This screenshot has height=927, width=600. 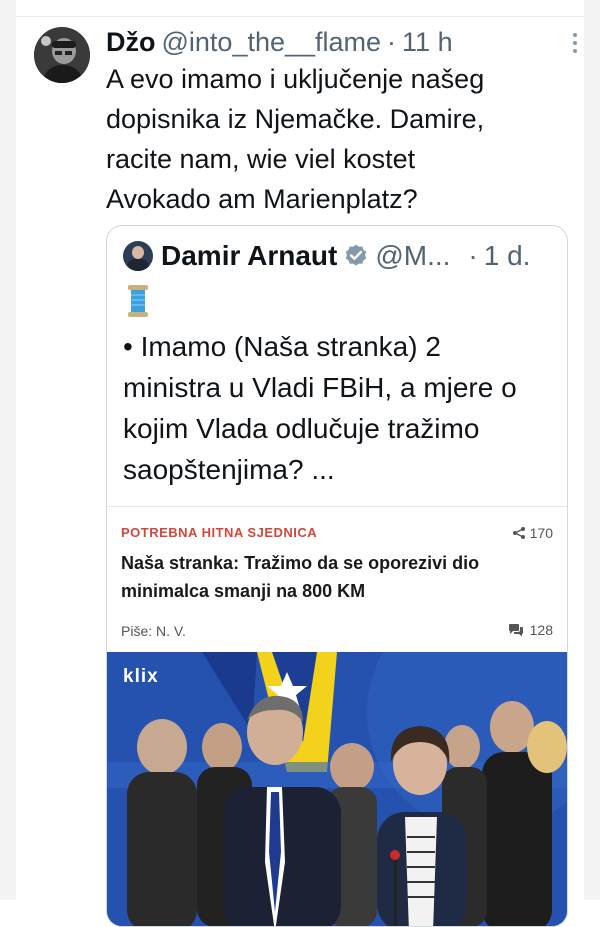 I want to click on previous-tweet-divider, so click(x=300, y=8).